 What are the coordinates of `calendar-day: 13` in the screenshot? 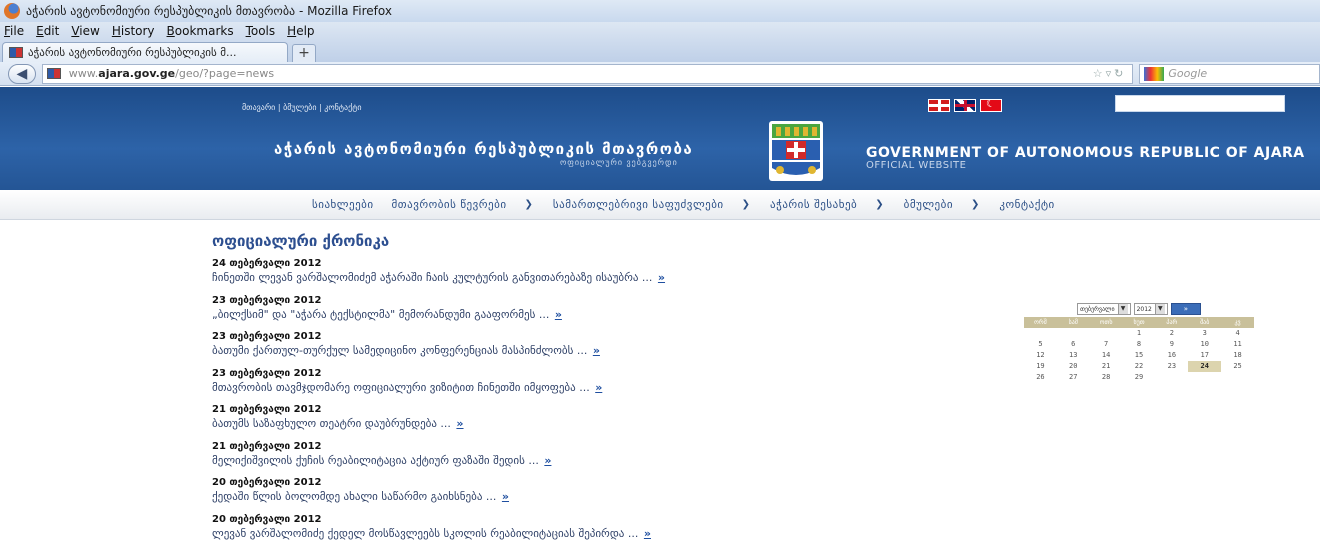 It's located at (1073, 355).